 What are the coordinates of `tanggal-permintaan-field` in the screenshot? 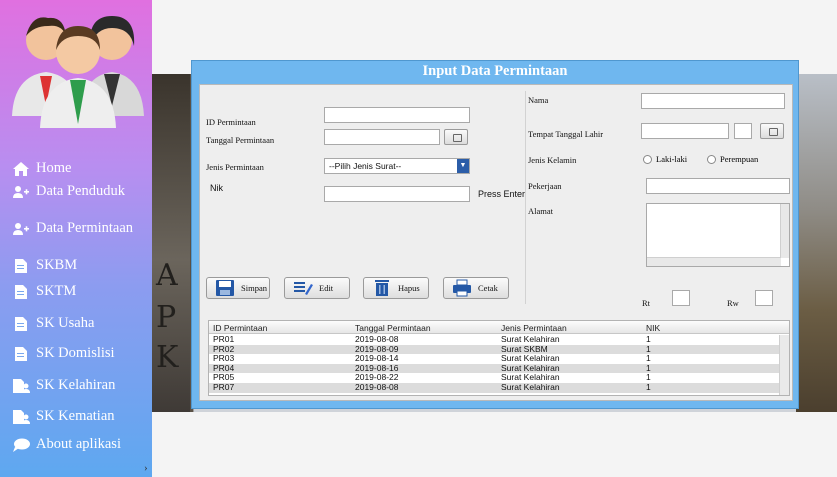 It's located at (382, 137).